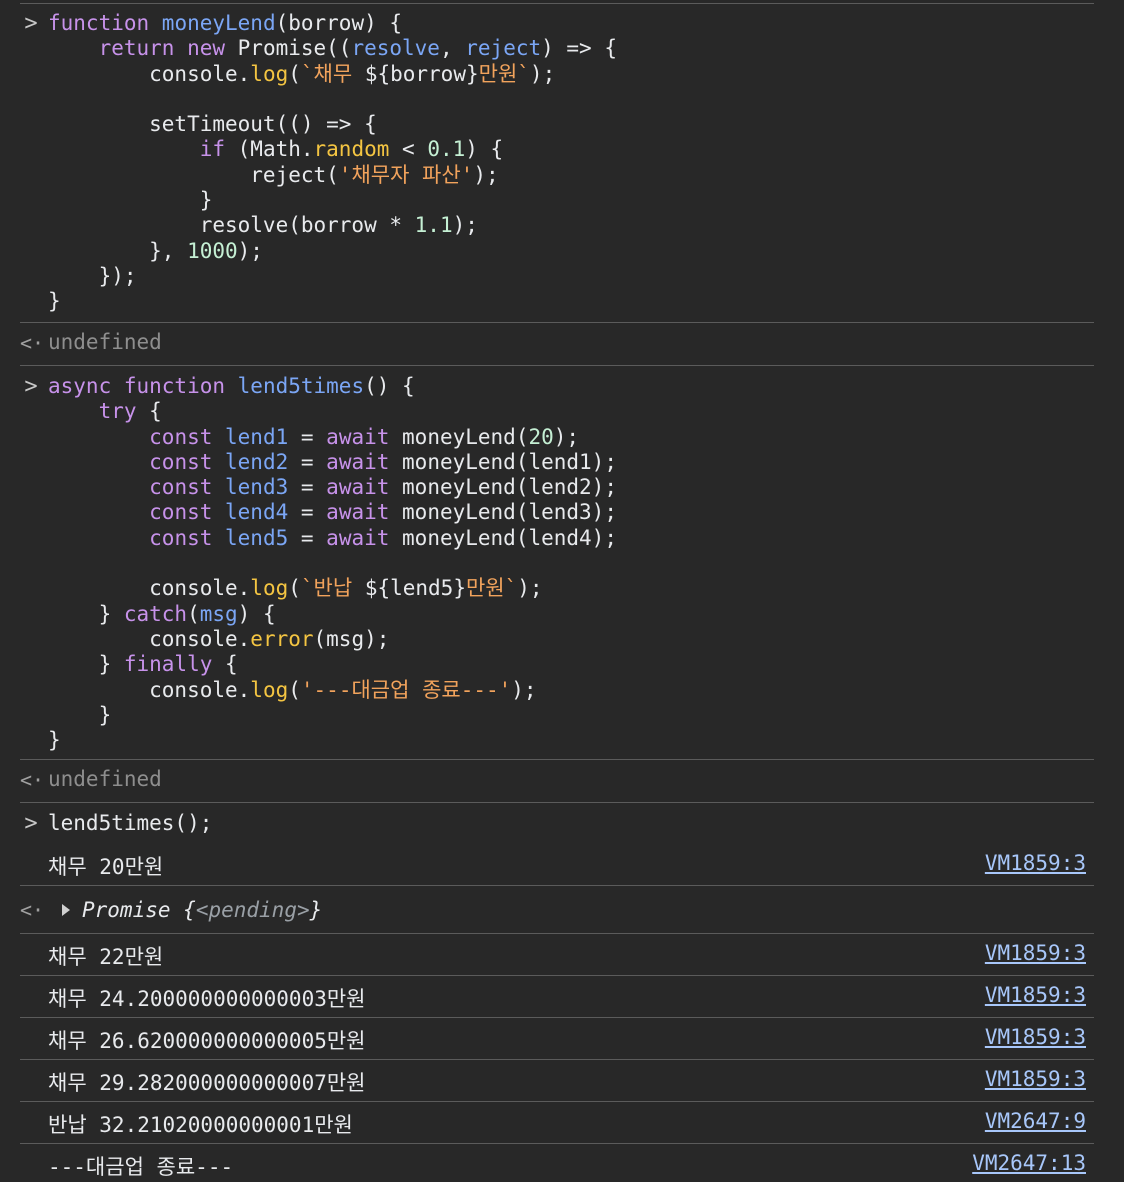  I want to click on source-link: VM2647:9, so click(1035, 1121).